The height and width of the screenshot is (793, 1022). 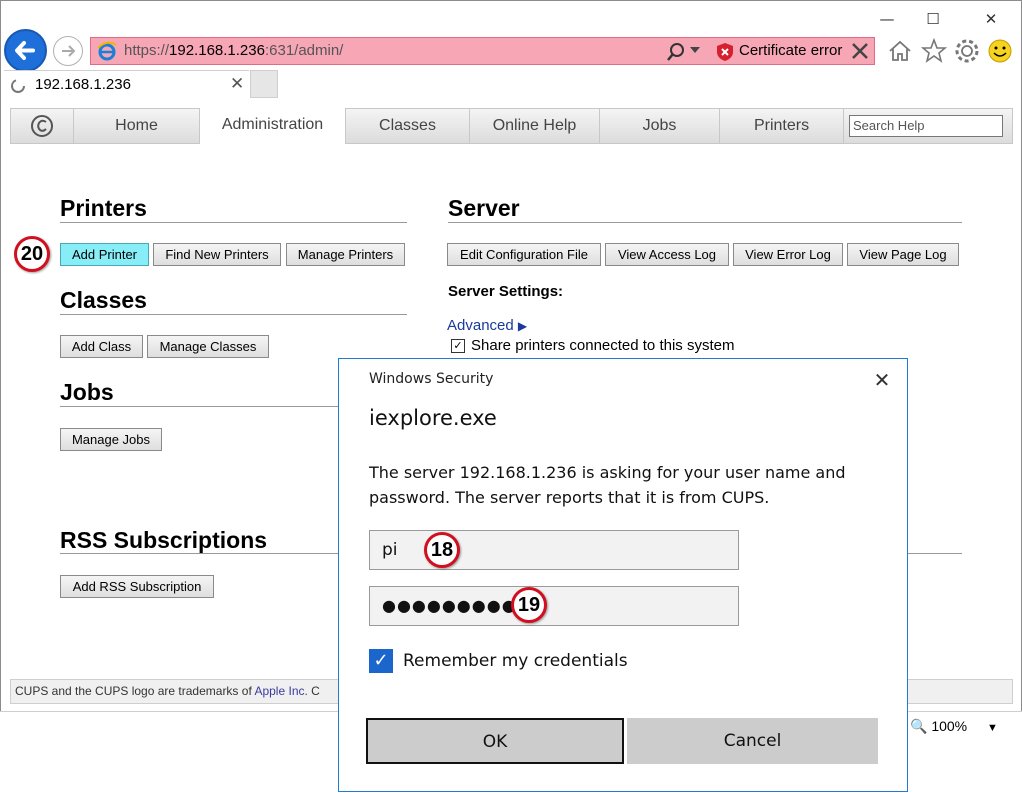 What do you see at coordinates (280, 691) in the screenshot?
I see `apple-link: Apple Inc.` at bounding box center [280, 691].